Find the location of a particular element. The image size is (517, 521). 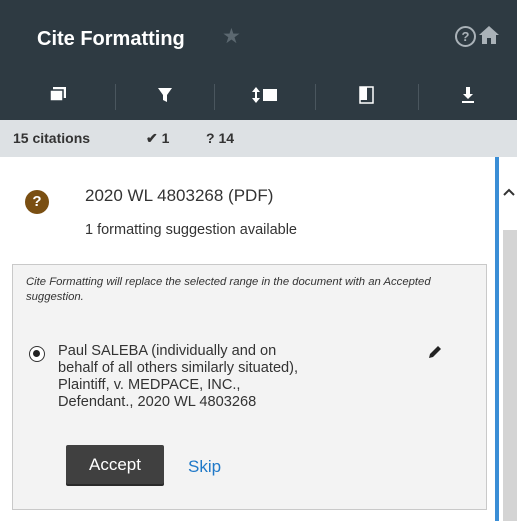

sort-icon is located at coordinates (265, 95).